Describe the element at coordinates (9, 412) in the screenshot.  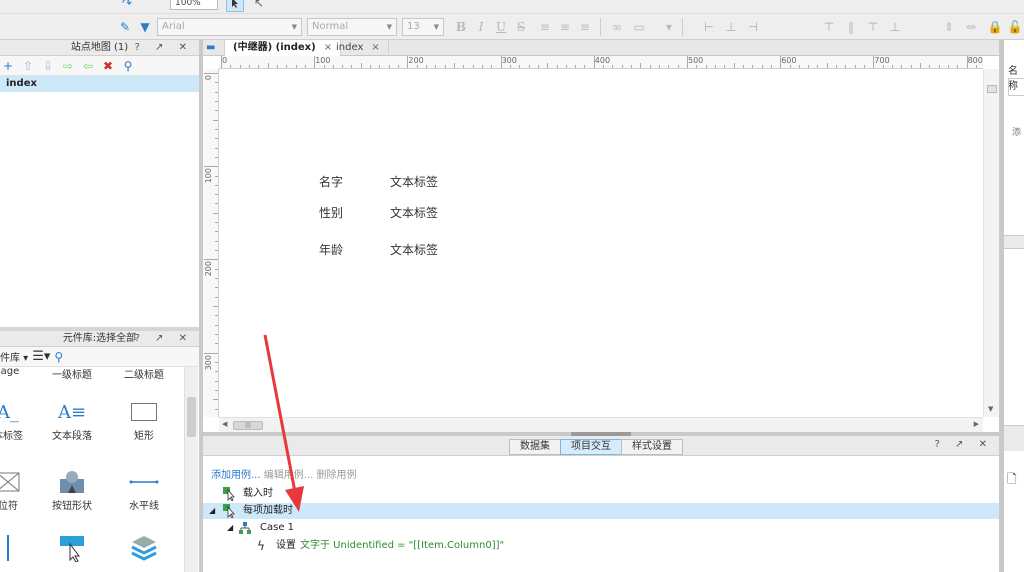
I see `text-label-icon: A_` at that location.